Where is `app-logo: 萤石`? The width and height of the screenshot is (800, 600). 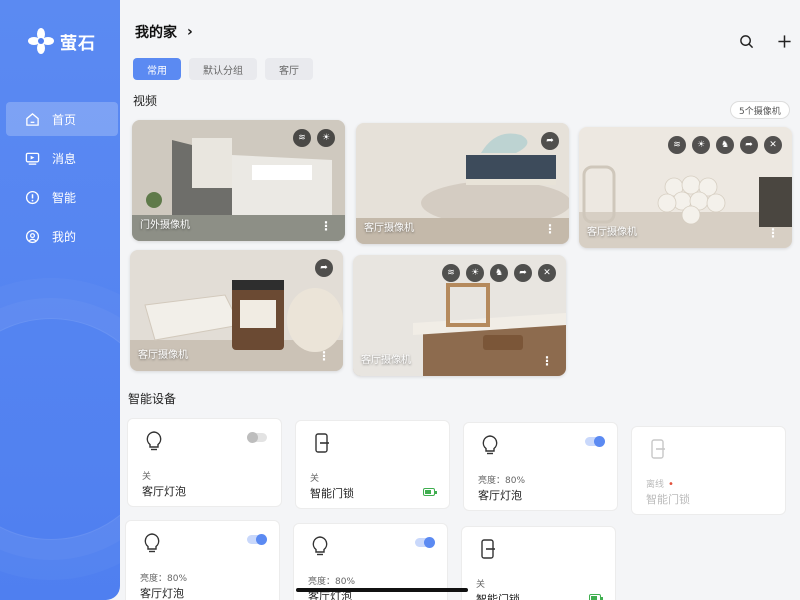 app-logo: 萤石 is located at coordinates (62, 41).